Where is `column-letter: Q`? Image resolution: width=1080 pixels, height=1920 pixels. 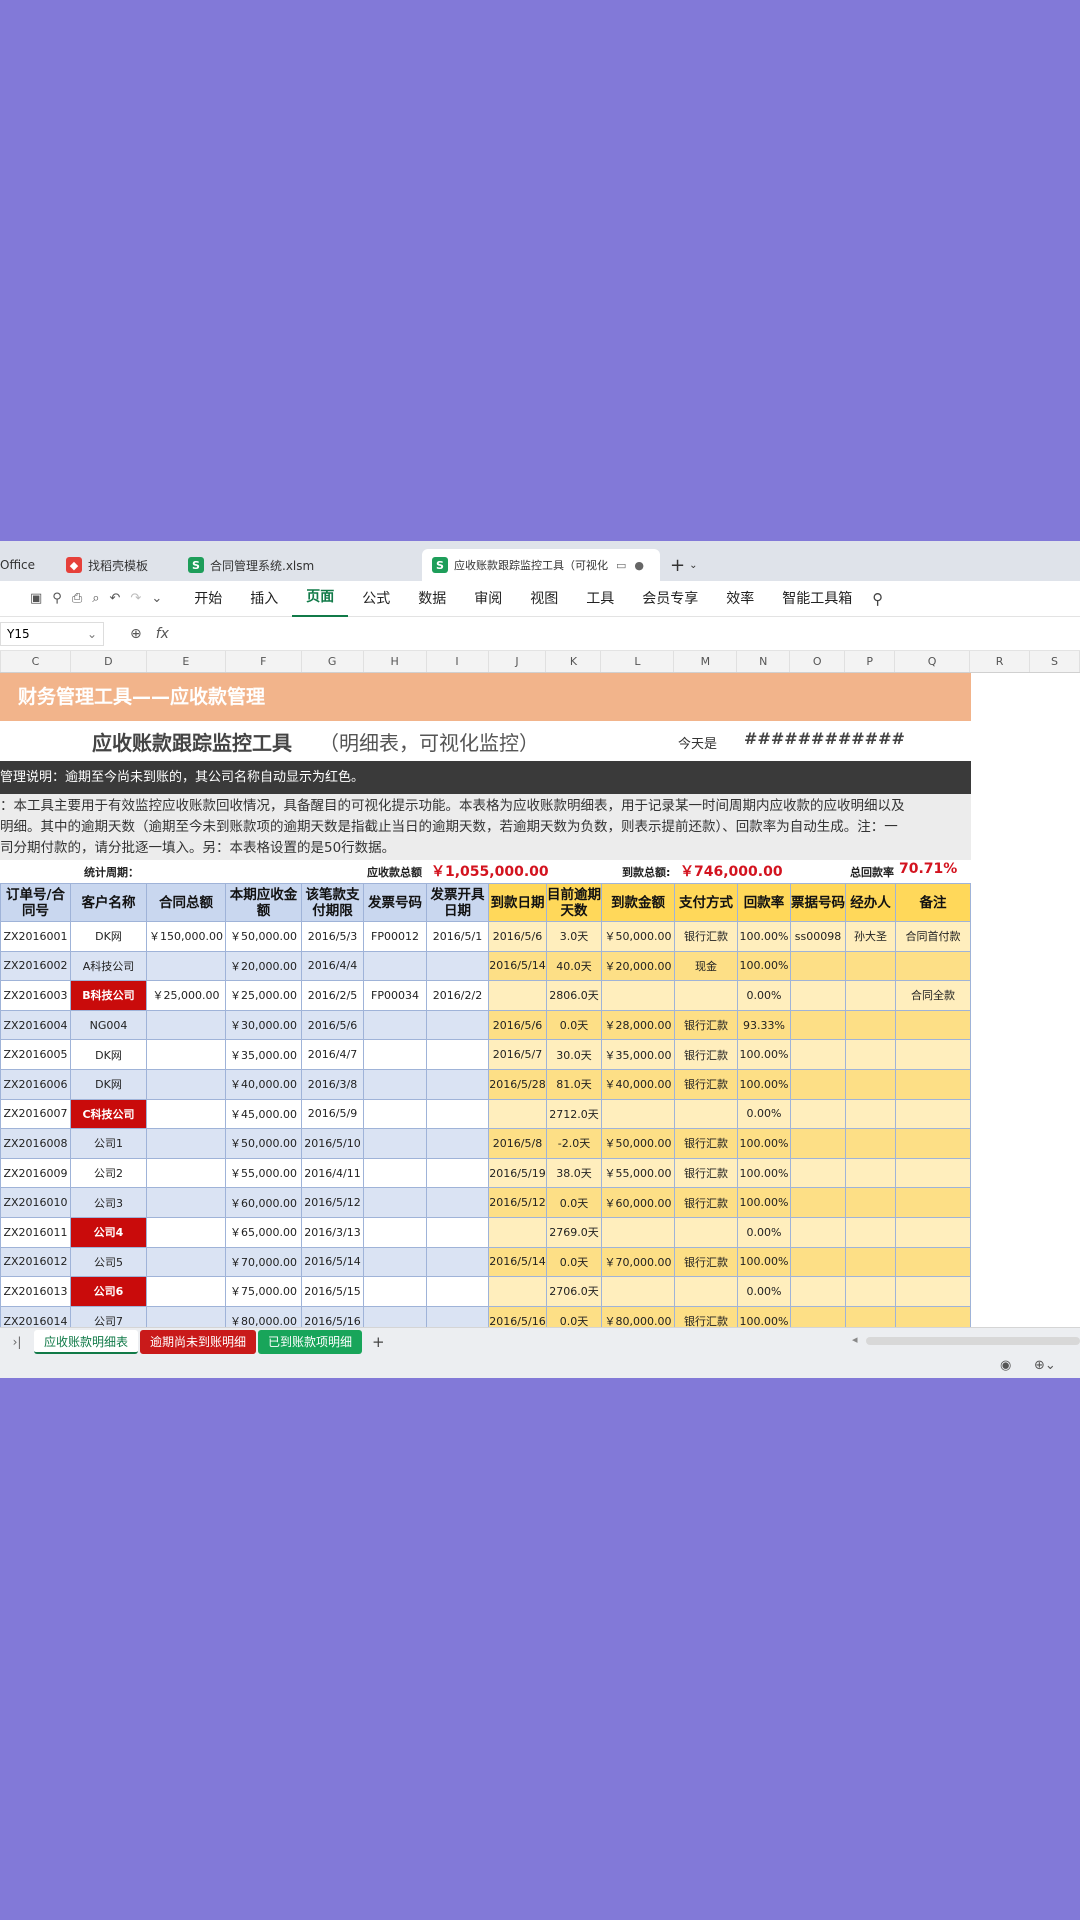
column-letter: Q is located at coordinates (933, 661).